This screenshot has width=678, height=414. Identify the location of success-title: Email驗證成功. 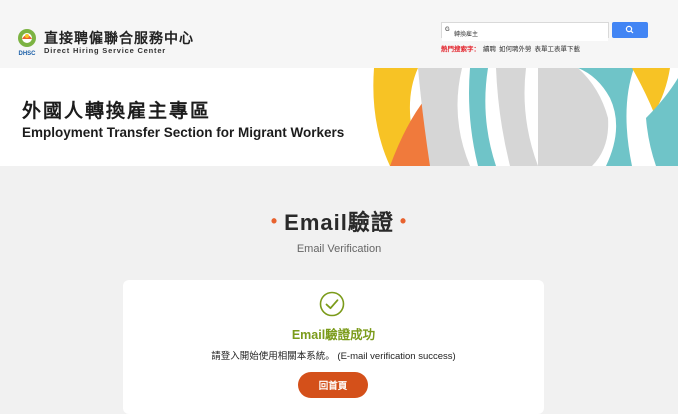
(333, 335).